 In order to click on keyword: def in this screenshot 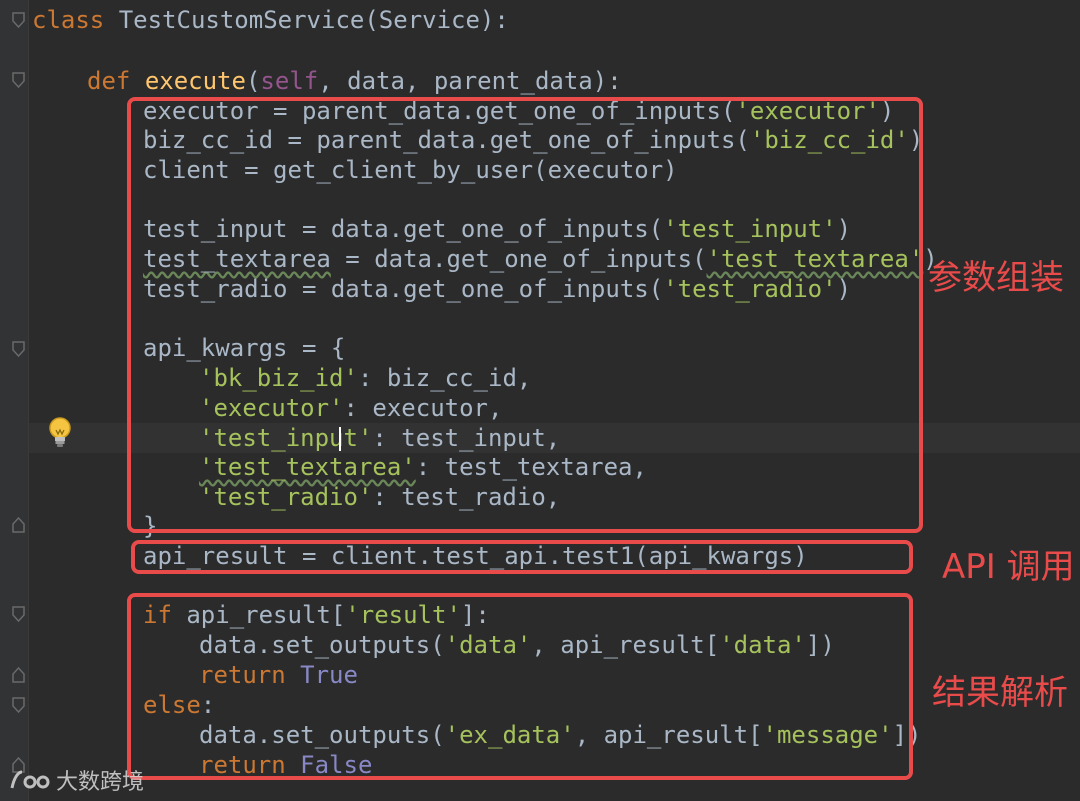, I will do `click(109, 81)`.